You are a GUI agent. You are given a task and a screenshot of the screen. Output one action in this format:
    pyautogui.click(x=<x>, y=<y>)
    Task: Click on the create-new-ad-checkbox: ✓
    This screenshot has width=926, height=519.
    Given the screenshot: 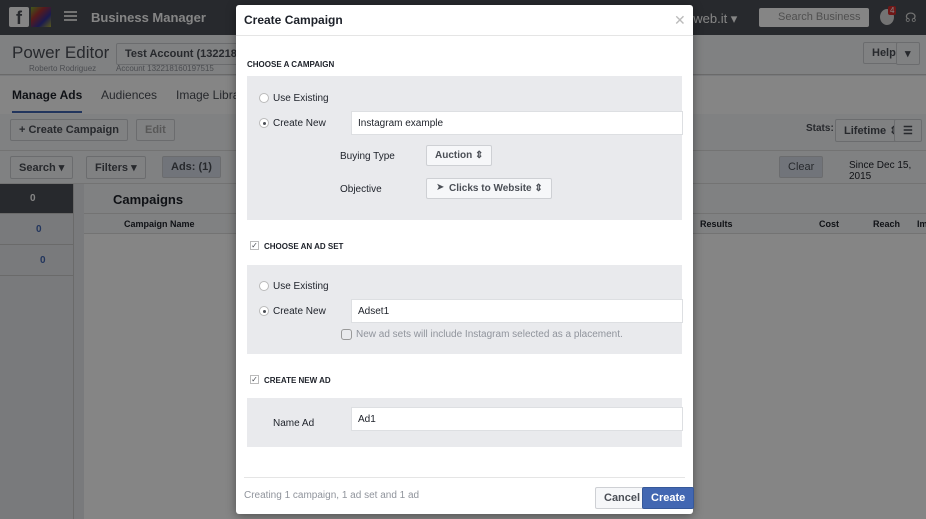 What is the action you would take?
    pyautogui.click(x=254, y=379)
    